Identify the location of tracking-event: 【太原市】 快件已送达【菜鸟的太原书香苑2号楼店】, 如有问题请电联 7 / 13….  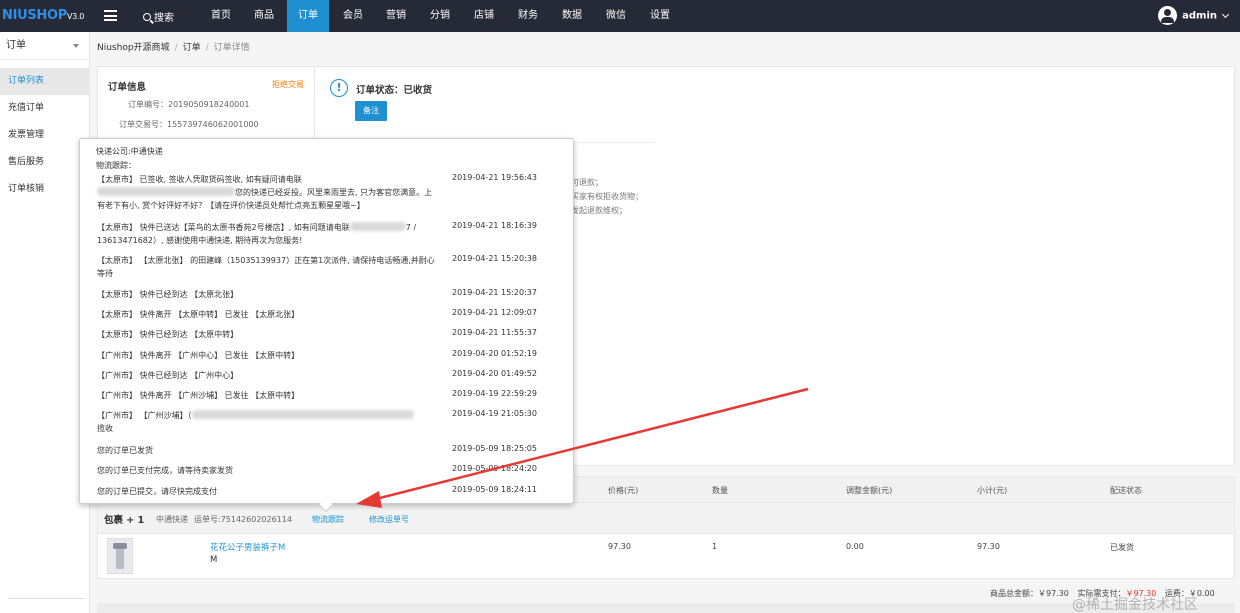
(267, 234).